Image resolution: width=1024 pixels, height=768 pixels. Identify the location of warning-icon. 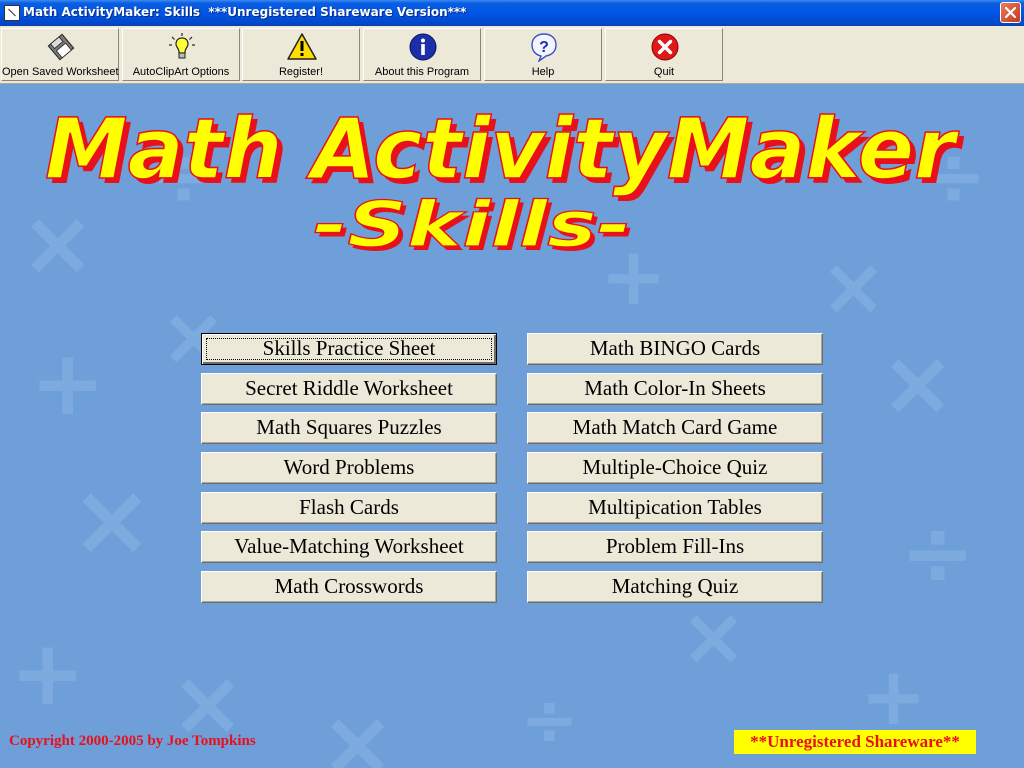
(302, 46).